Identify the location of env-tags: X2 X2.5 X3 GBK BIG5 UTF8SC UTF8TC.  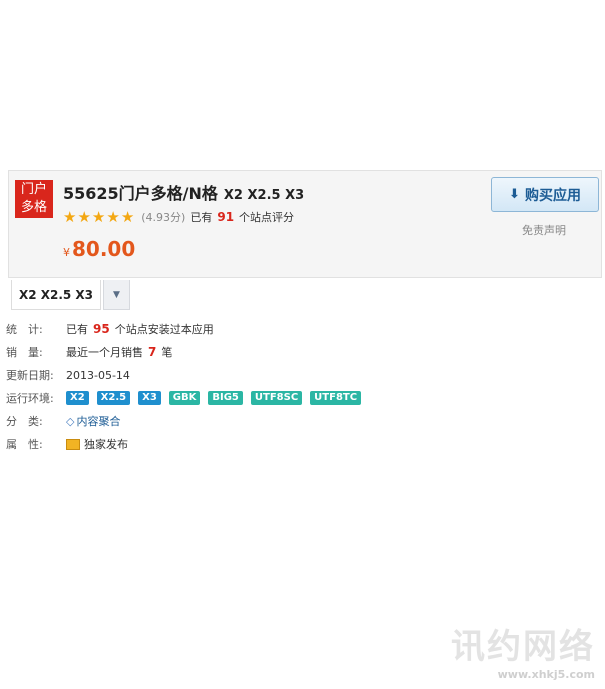
(217, 398).